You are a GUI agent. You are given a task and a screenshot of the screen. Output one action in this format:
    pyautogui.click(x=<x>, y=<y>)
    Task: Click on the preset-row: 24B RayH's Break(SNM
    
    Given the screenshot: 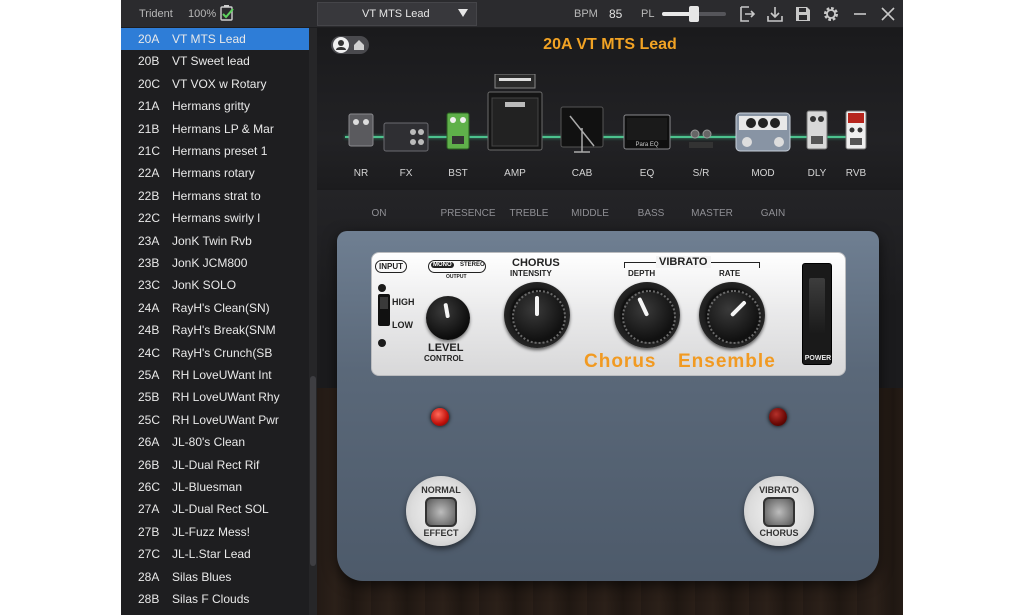 What is the action you would take?
    pyautogui.click(x=215, y=330)
    